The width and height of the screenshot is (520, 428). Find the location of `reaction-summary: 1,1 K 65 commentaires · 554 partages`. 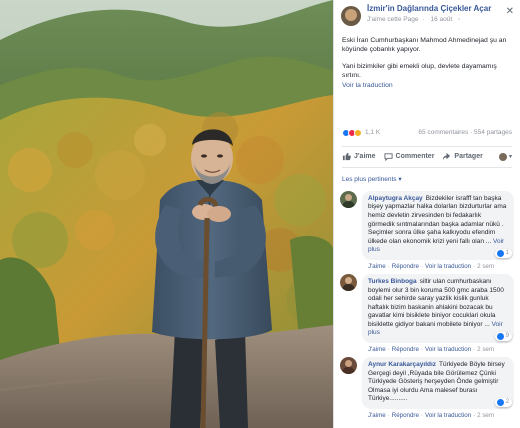

reaction-summary: 1,1 K 65 commentaires · 554 partages is located at coordinates (427, 133).